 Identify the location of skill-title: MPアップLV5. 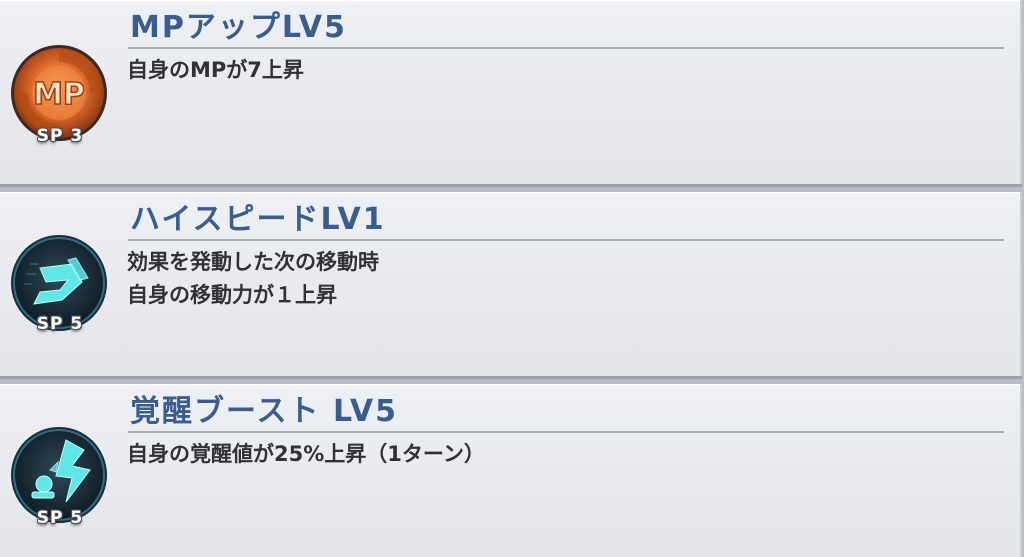
(238, 27).